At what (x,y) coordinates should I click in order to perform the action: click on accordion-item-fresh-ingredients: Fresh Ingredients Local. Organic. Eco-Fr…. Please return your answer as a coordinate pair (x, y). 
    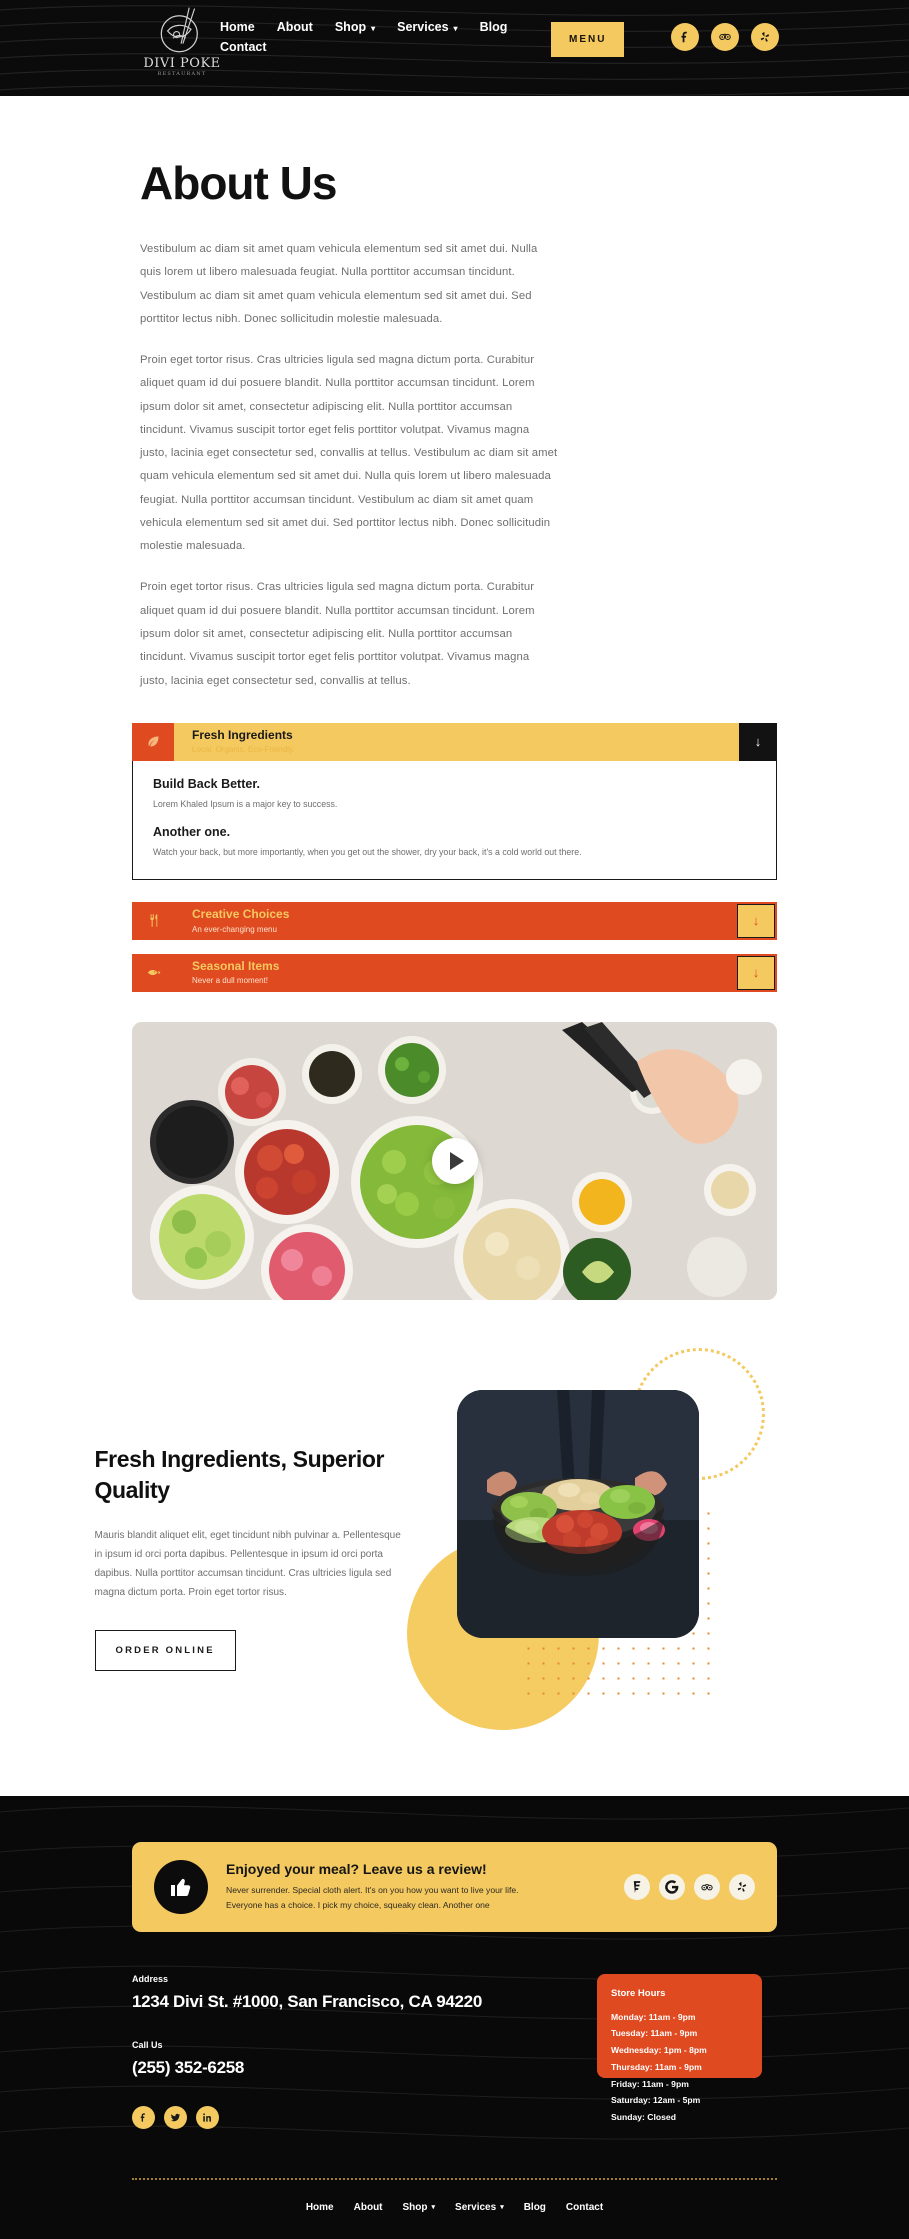
    Looking at the image, I should click on (454, 801).